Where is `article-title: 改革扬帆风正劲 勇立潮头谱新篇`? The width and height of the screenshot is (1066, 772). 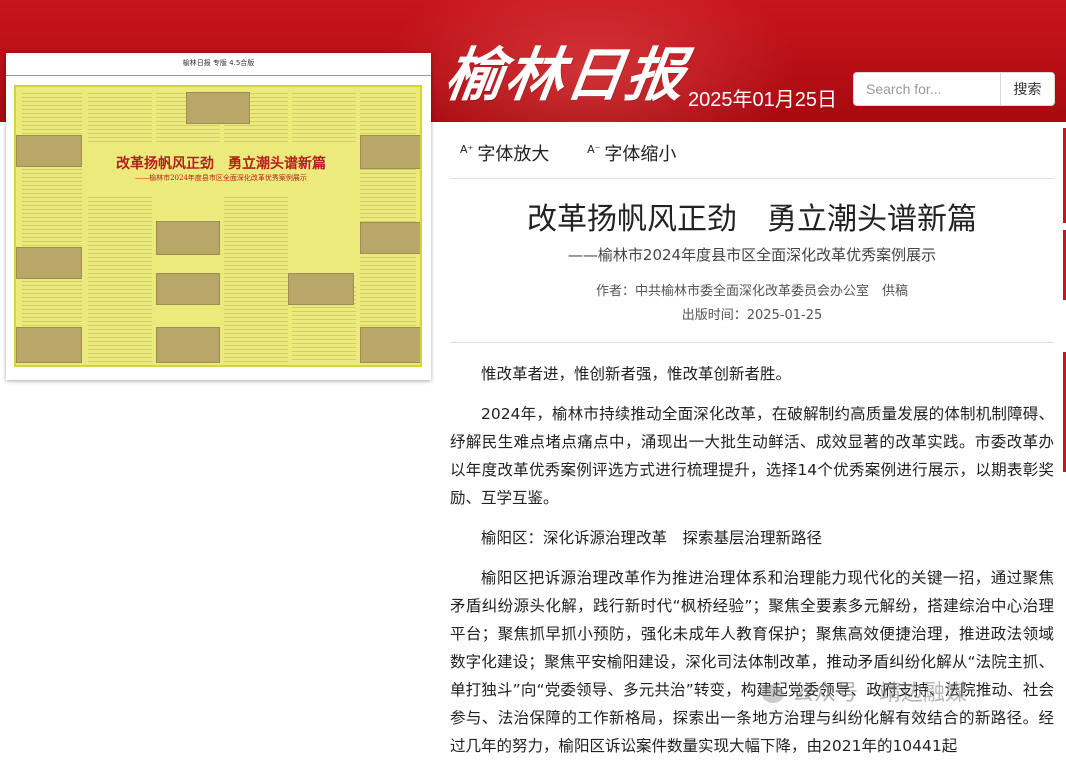 article-title: 改革扬帆风正劲 勇立潮头谱新篇 is located at coordinates (752, 219).